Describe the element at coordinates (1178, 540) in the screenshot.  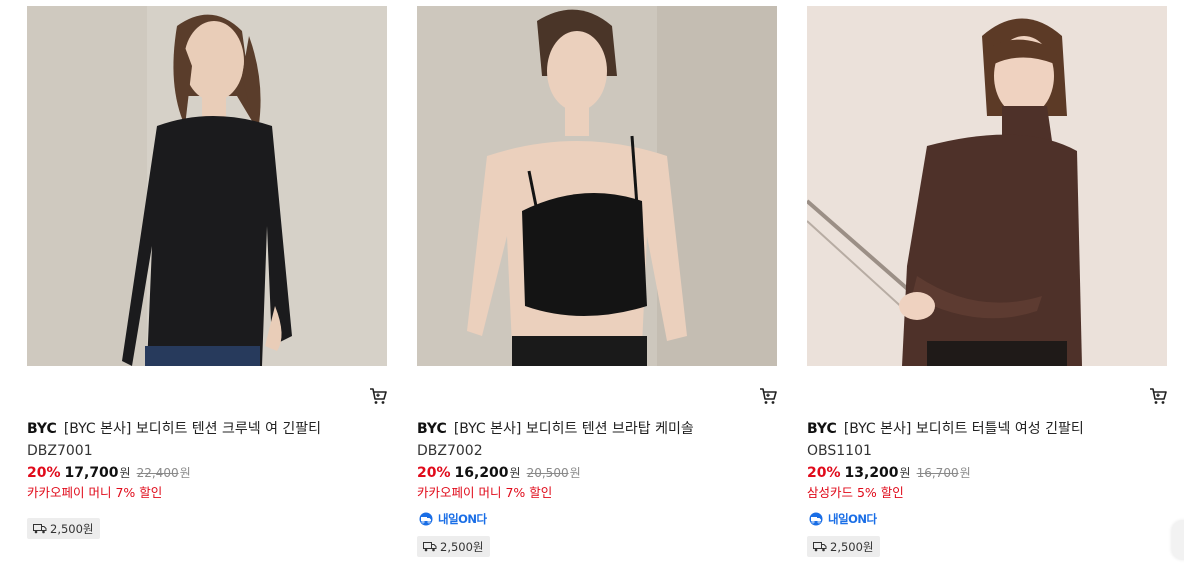
I see `floating-scroll-button` at that location.